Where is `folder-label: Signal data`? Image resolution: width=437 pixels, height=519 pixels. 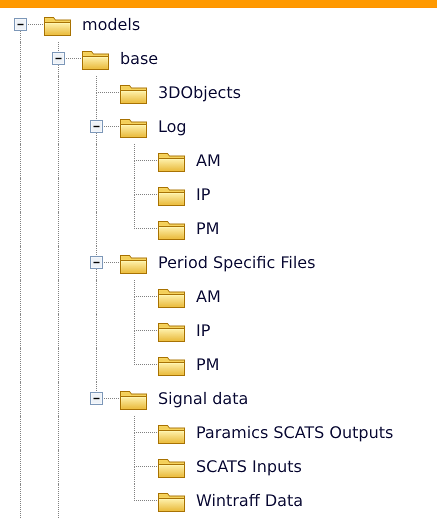
folder-label: Signal data is located at coordinates (203, 399).